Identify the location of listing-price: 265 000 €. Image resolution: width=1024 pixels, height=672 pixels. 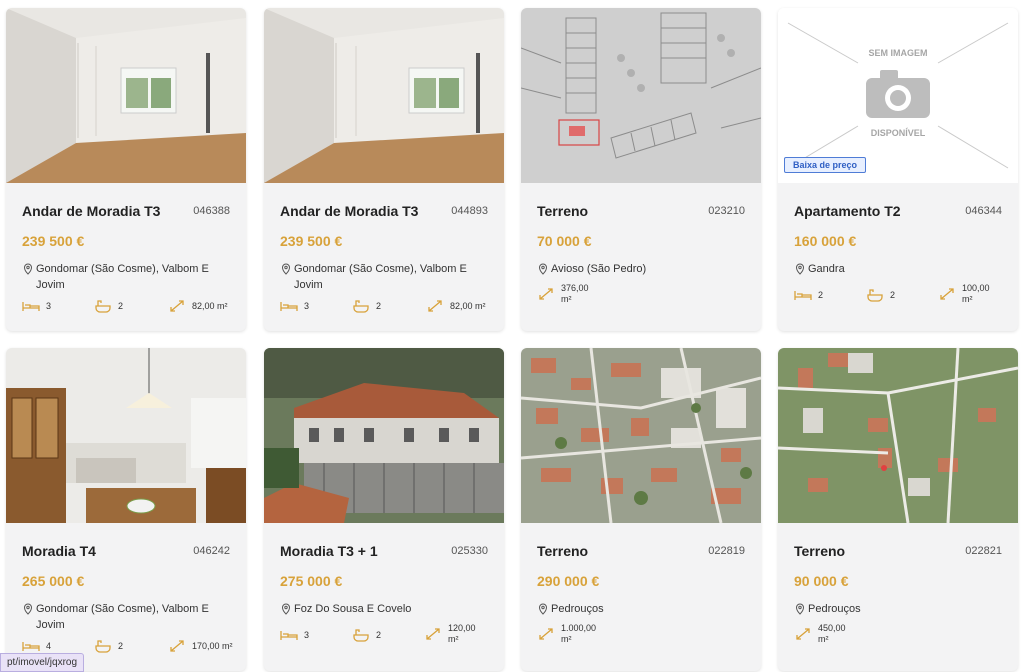
(53, 581).